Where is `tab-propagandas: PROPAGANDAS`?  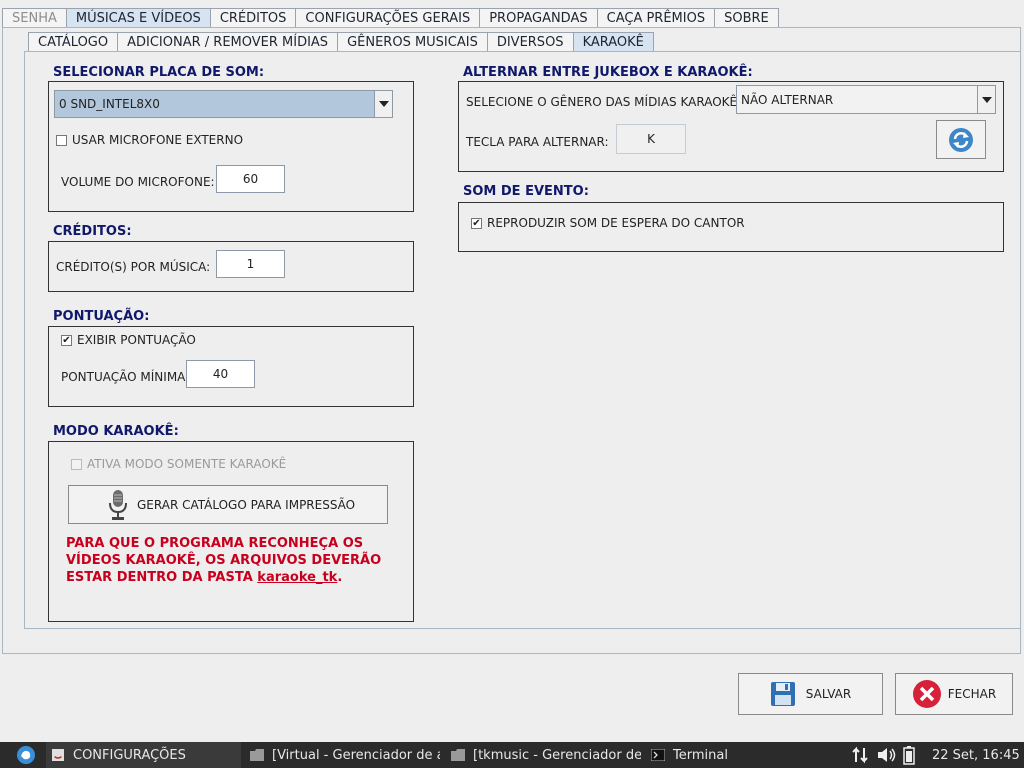
tab-propagandas: PROPAGANDAS is located at coordinates (538, 18).